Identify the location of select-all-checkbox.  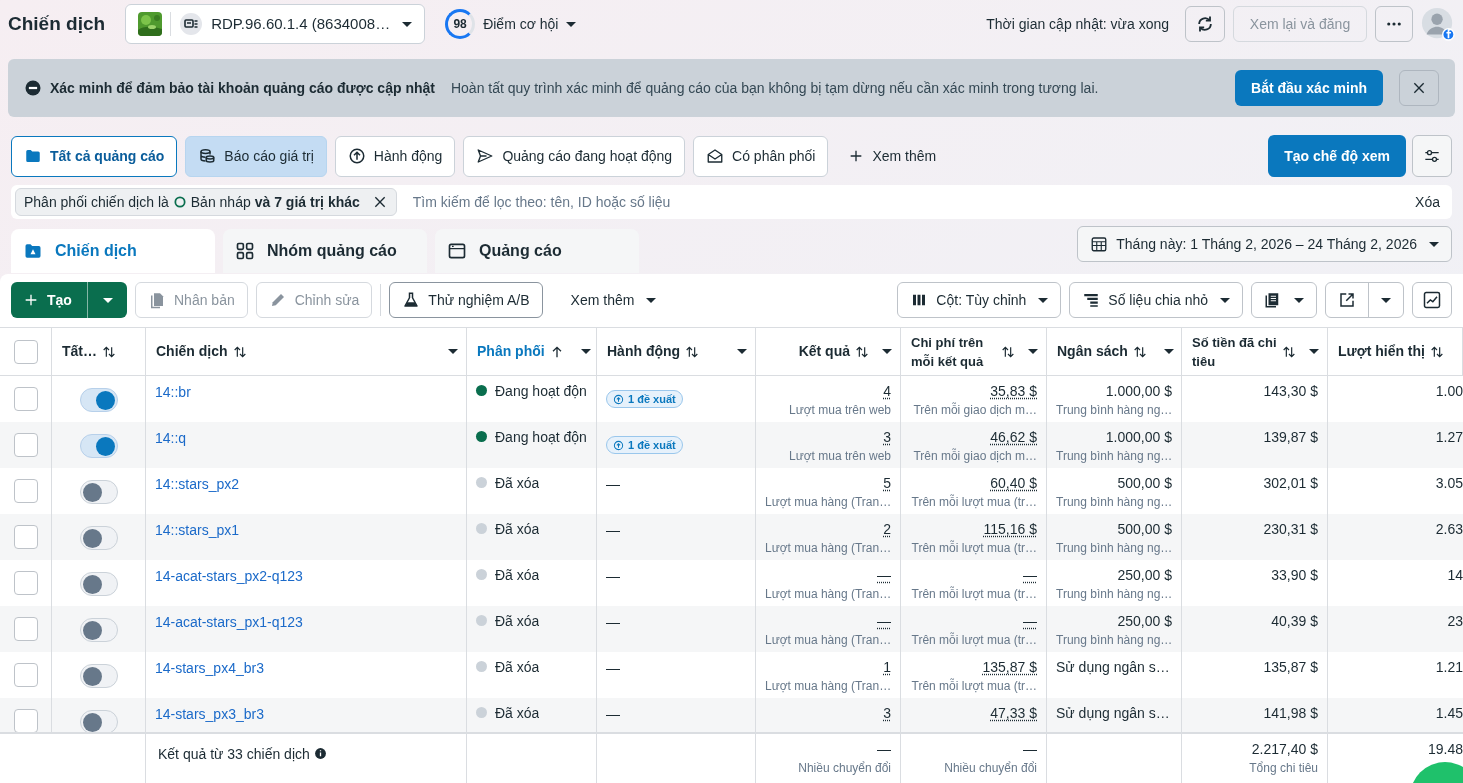
(25, 351).